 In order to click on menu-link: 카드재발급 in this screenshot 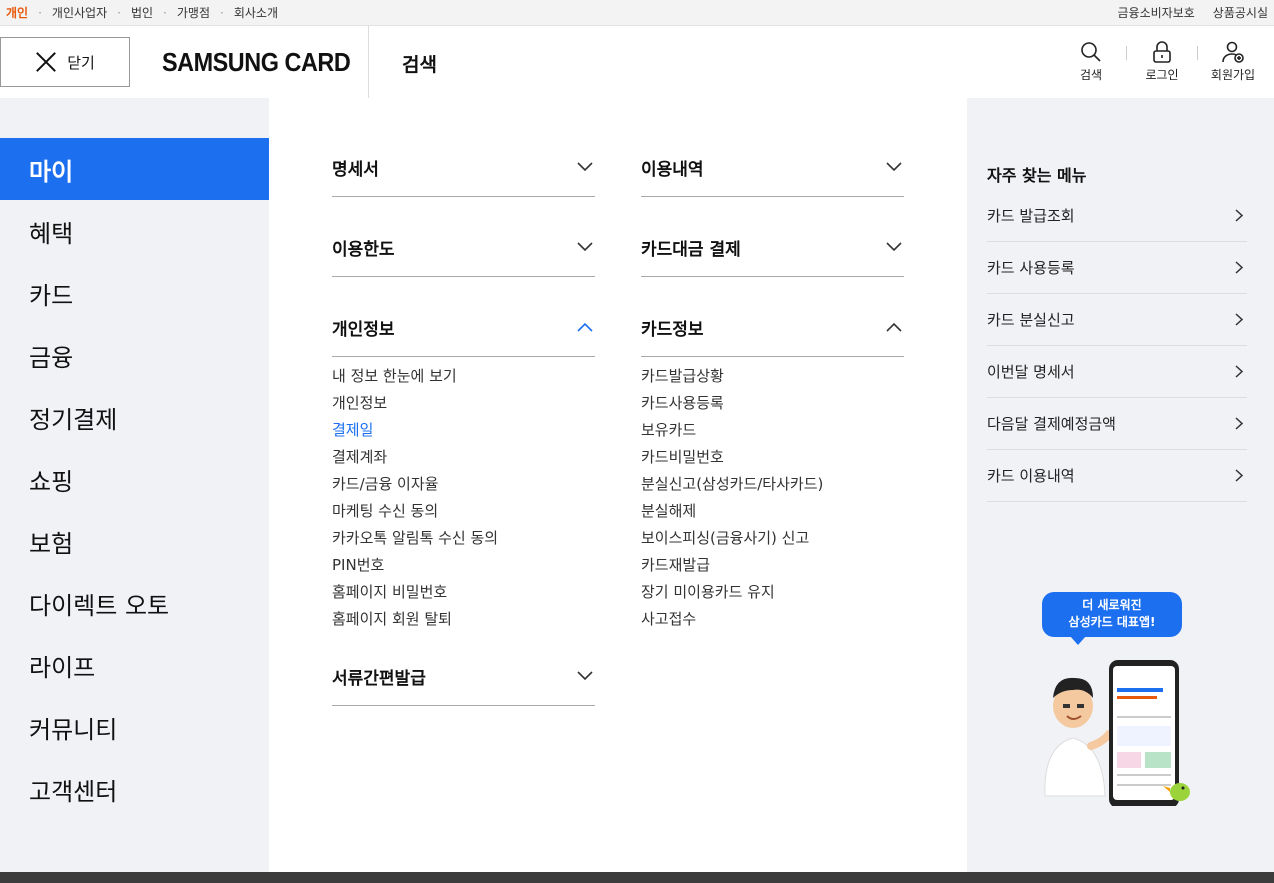, I will do `click(772, 567)`.